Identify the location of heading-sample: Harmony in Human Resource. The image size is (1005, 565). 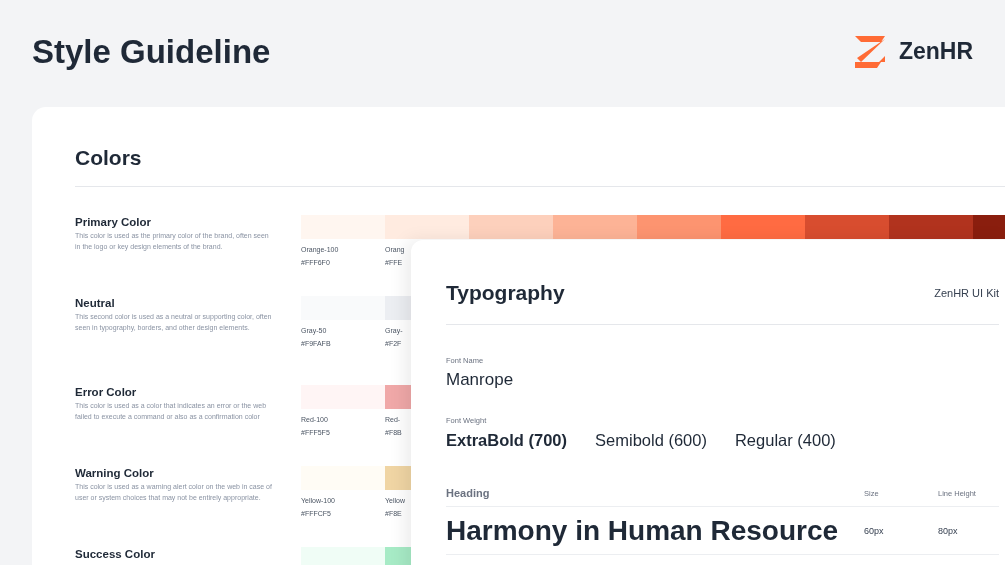
(643, 530).